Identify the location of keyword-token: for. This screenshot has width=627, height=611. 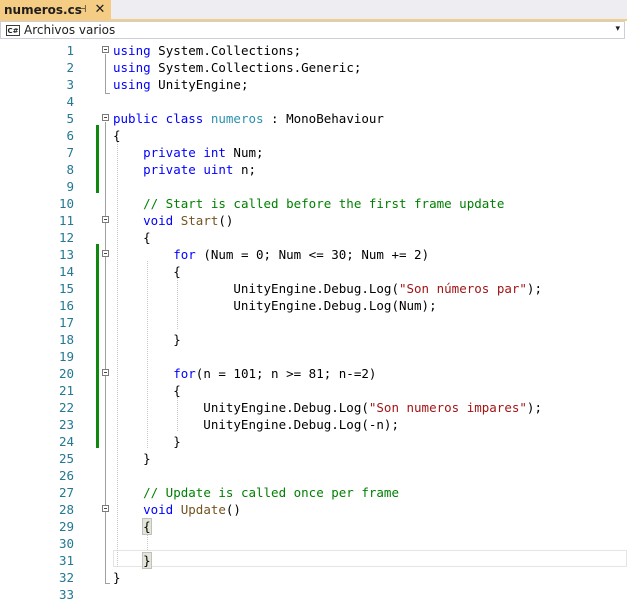
(184, 254).